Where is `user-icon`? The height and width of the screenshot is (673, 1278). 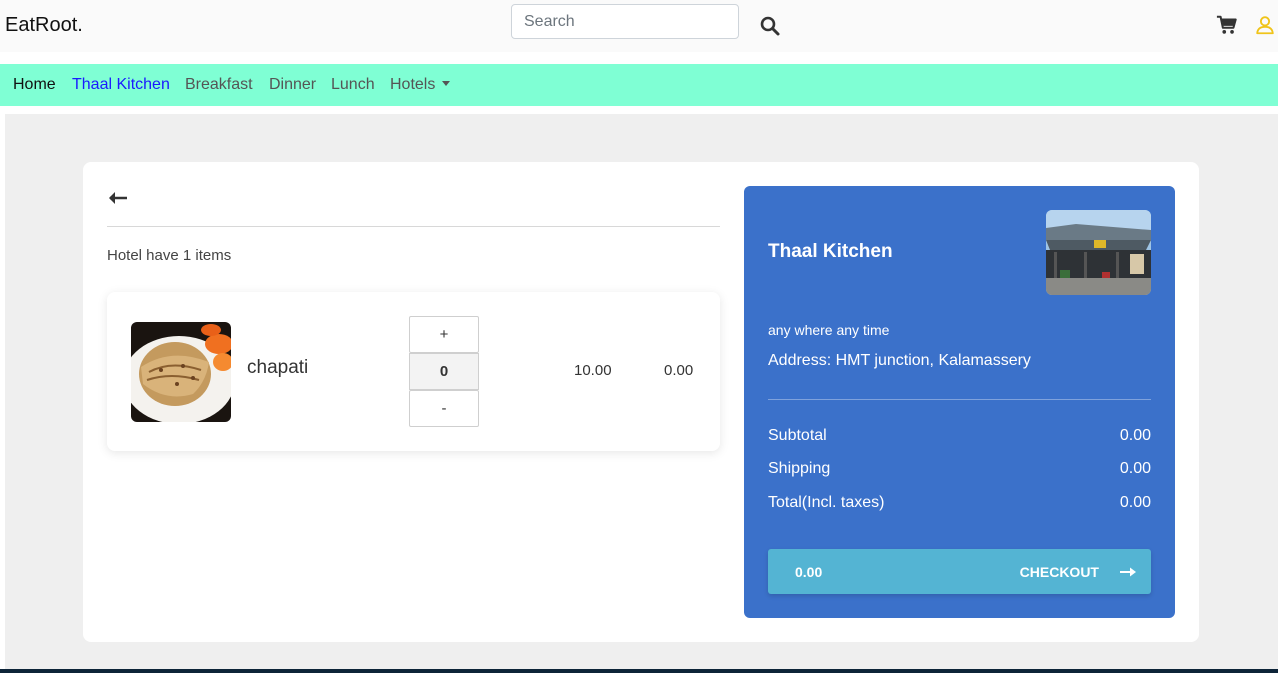 user-icon is located at coordinates (1265, 25).